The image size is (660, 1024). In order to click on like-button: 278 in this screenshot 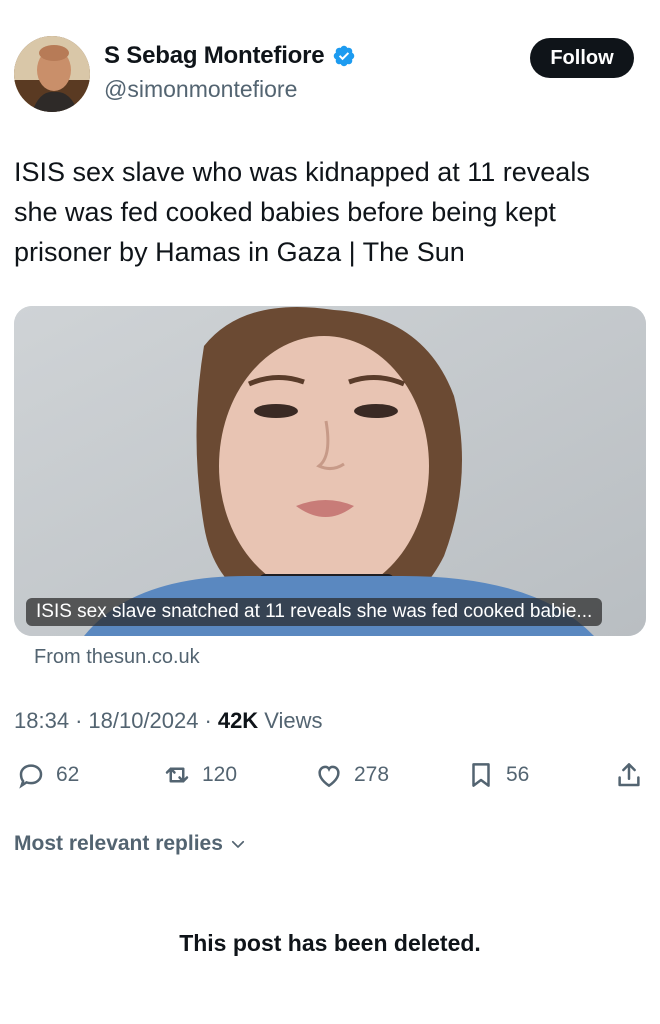, I will do `click(351, 775)`.